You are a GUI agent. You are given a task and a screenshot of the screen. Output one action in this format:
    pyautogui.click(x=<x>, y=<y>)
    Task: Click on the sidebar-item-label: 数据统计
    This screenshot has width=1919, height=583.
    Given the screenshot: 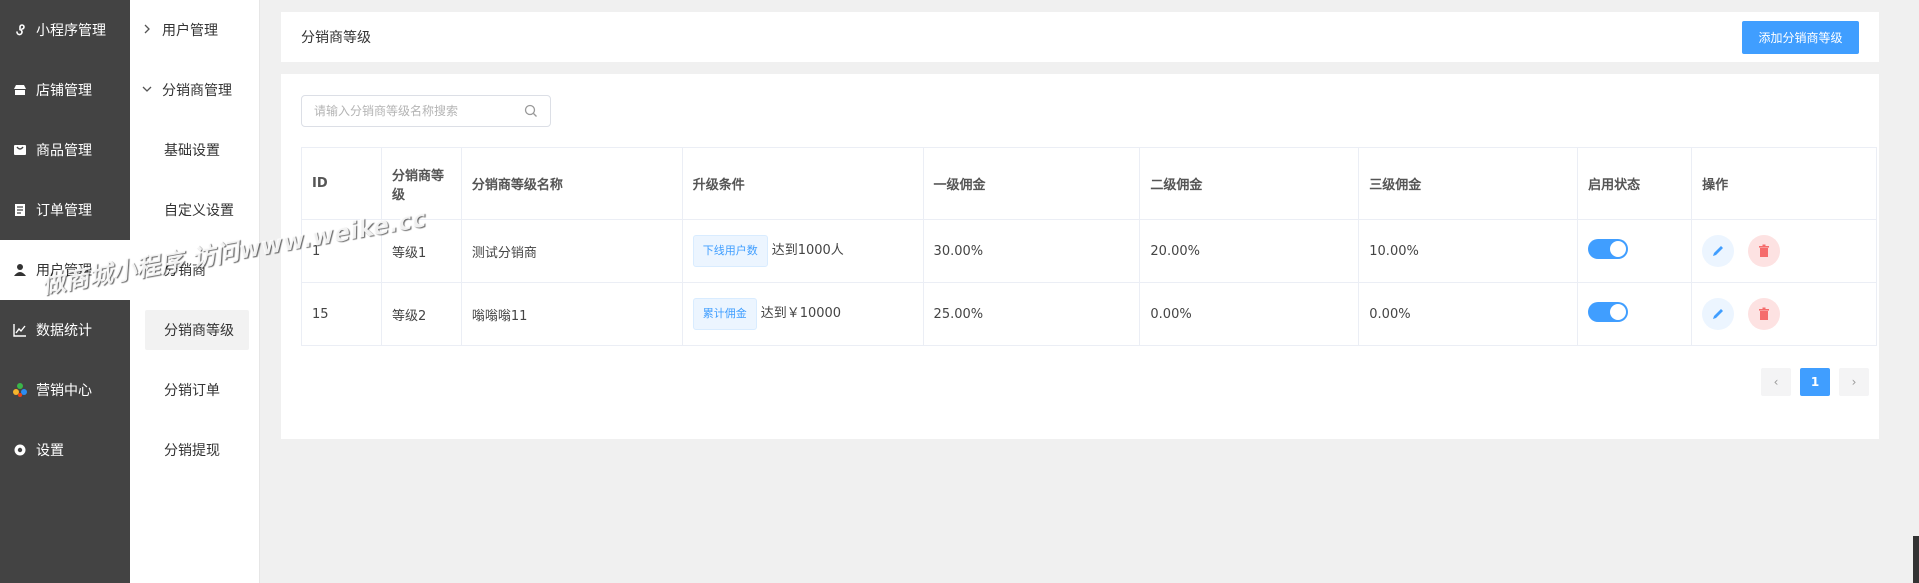 What is the action you would take?
    pyautogui.click(x=64, y=331)
    